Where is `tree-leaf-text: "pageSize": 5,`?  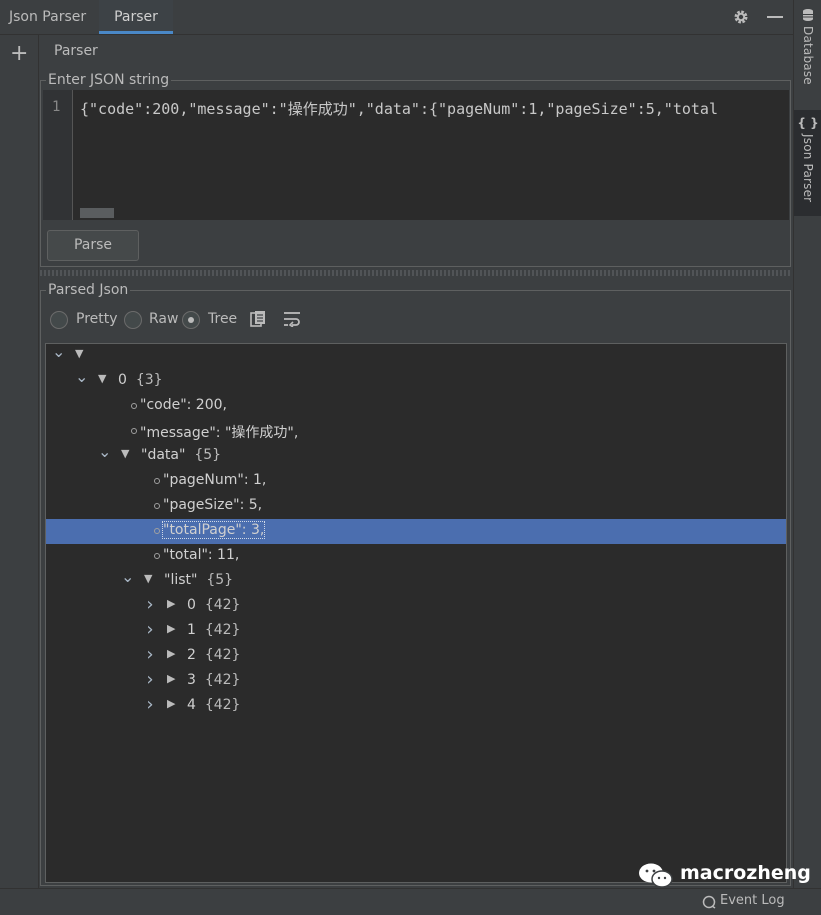 tree-leaf-text: "pageSize": 5, is located at coordinates (213, 505).